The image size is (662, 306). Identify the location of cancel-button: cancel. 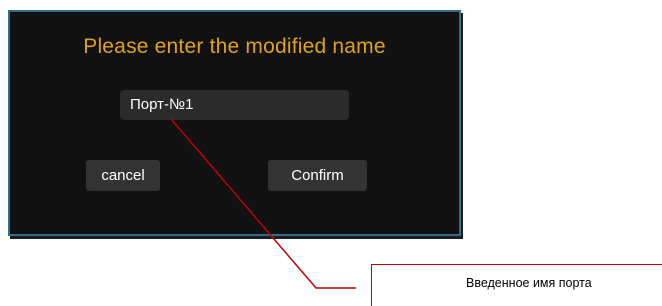
(123, 175).